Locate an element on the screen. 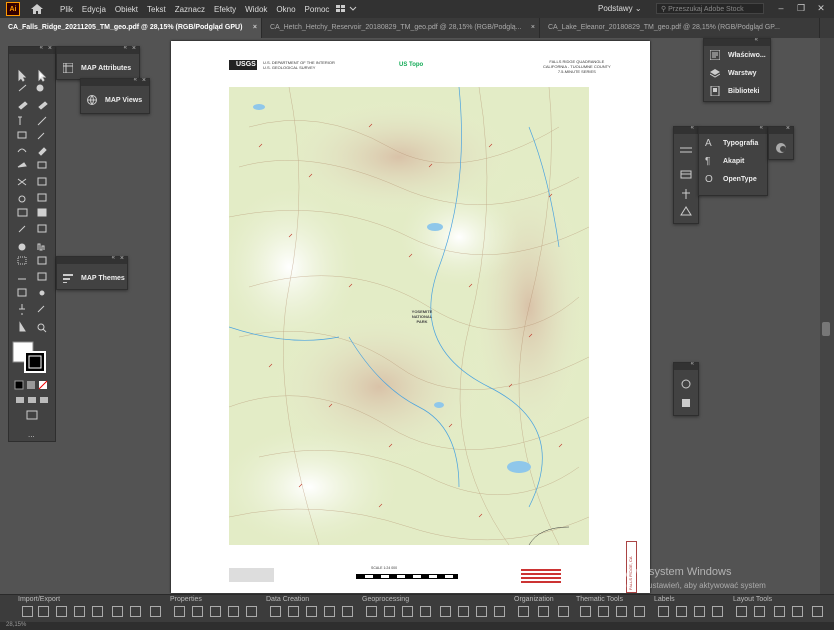 The image size is (834, 630). minimize-button: – is located at coordinates (781, 8).